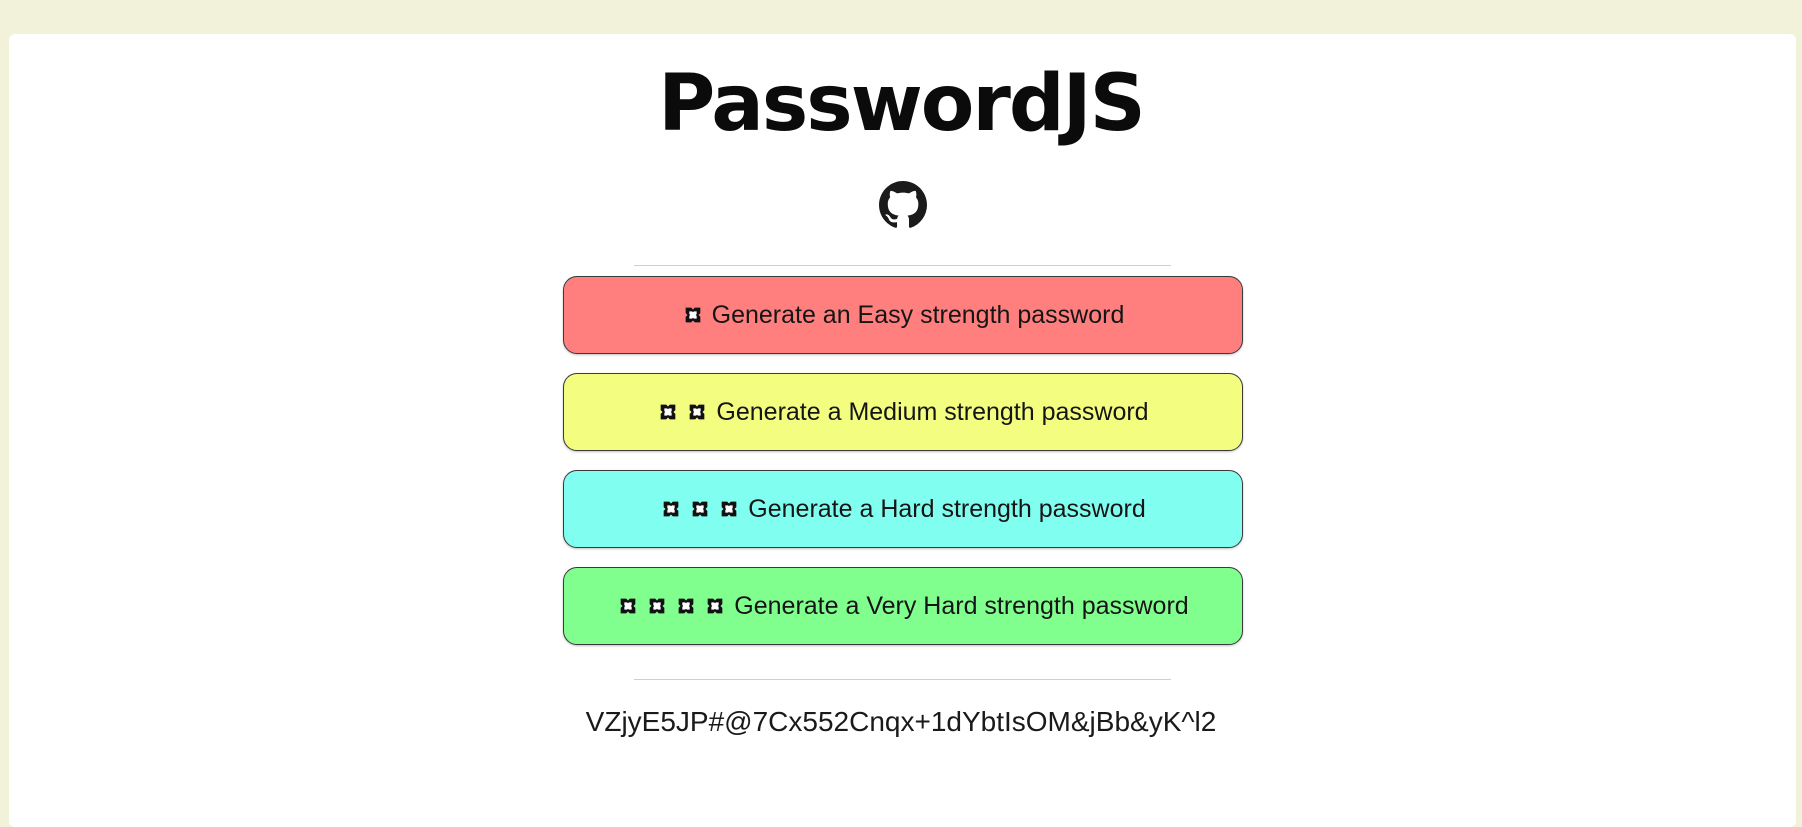 The image size is (1802, 827). I want to click on generate-very-hard-button: Generate a Very Hard strength password, so click(903, 606).